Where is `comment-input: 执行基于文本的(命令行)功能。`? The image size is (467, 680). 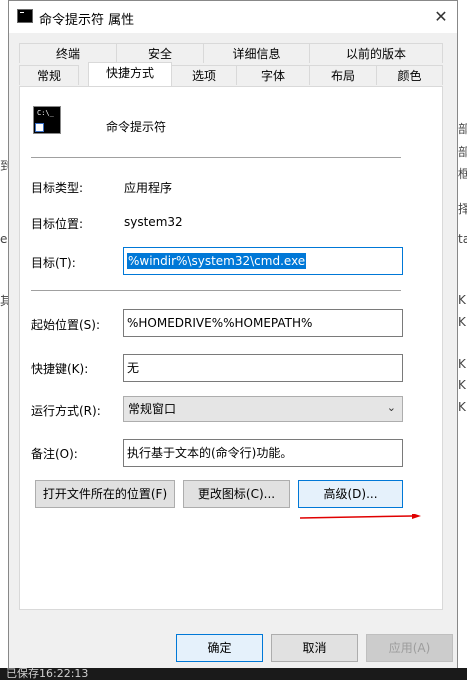 comment-input: 执行基于文本的(命令行)功能。 is located at coordinates (263, 453).